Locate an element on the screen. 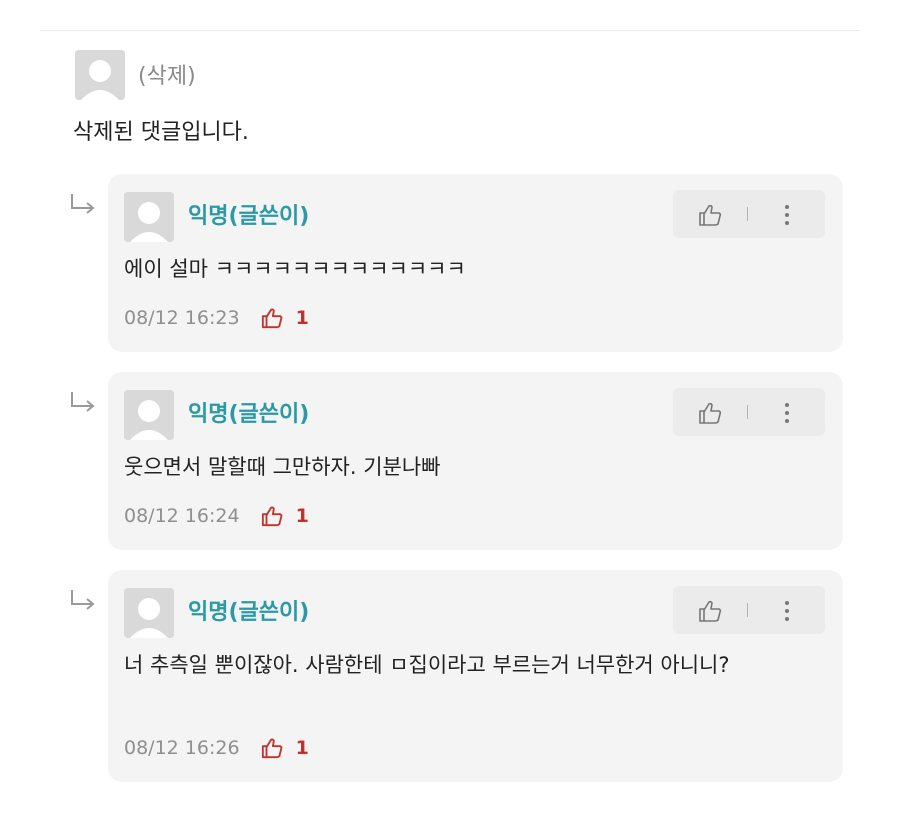 This screenshot has width=900, height=825. comment-text: 웃으면서 말할때 그만하자. 기분나빠 is located at coordinates (282, 467).